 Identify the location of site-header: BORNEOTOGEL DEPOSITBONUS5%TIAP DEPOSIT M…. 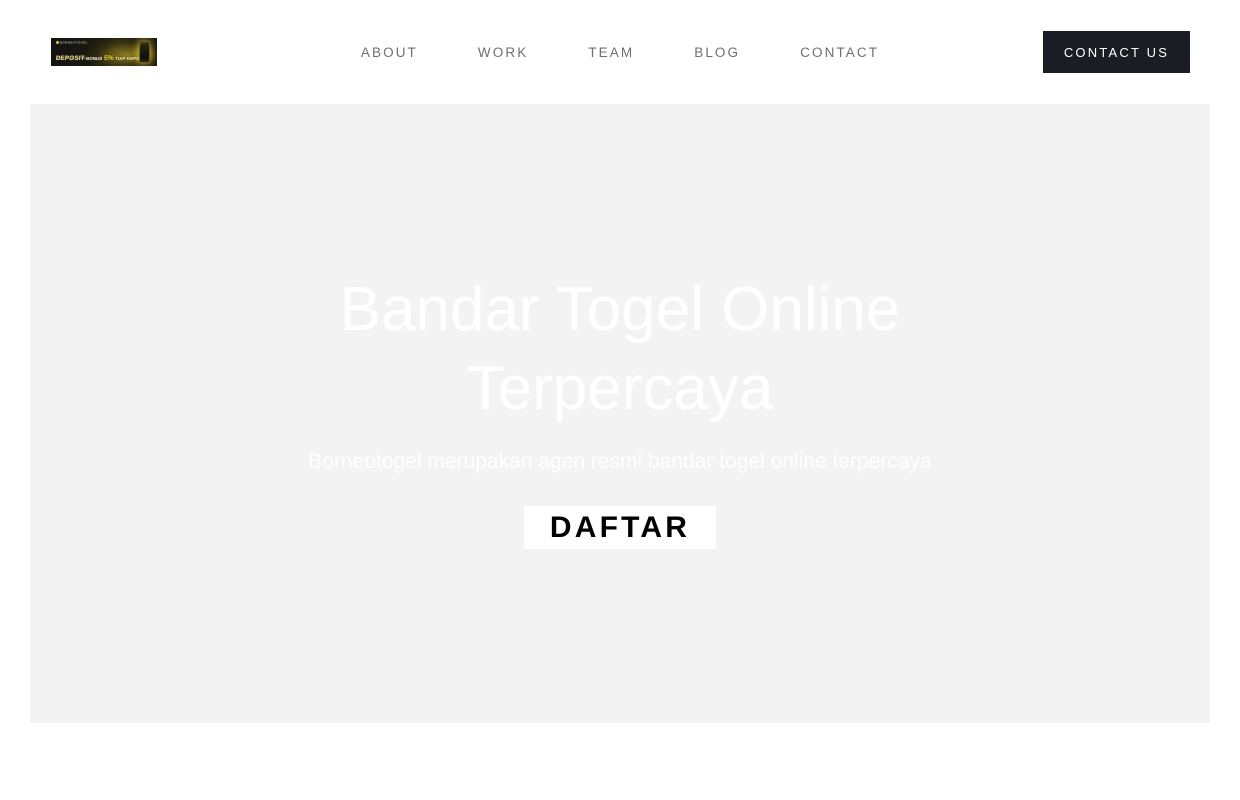
(620, 52).